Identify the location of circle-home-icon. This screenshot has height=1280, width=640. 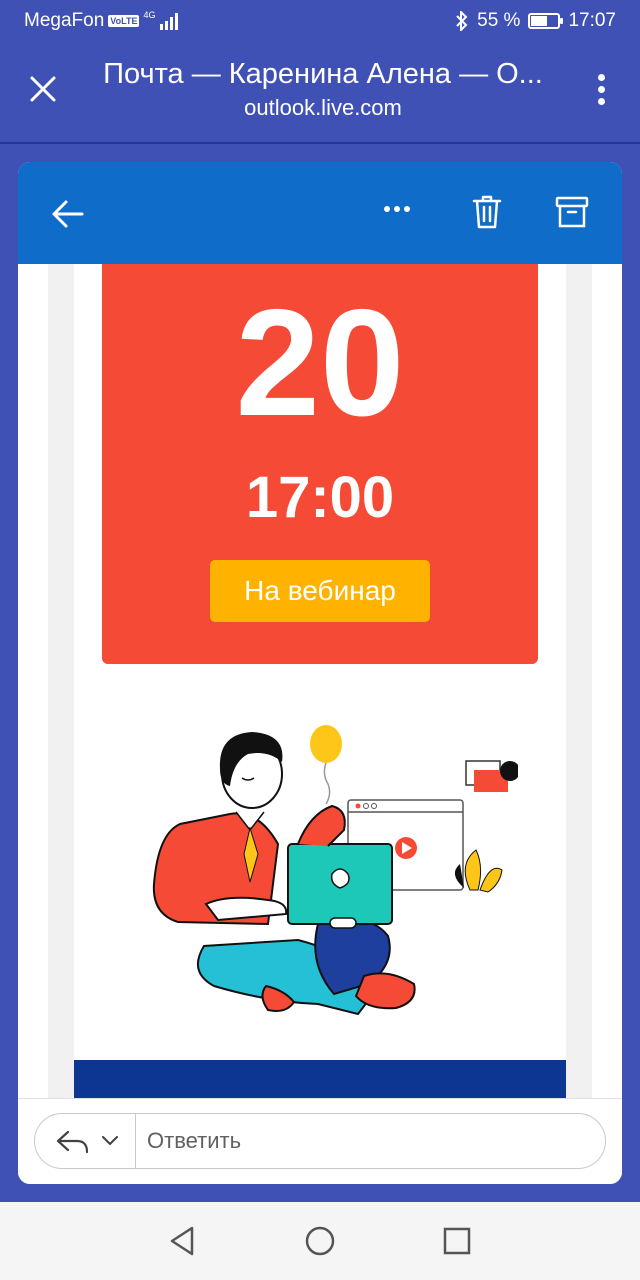
(320, 1241).